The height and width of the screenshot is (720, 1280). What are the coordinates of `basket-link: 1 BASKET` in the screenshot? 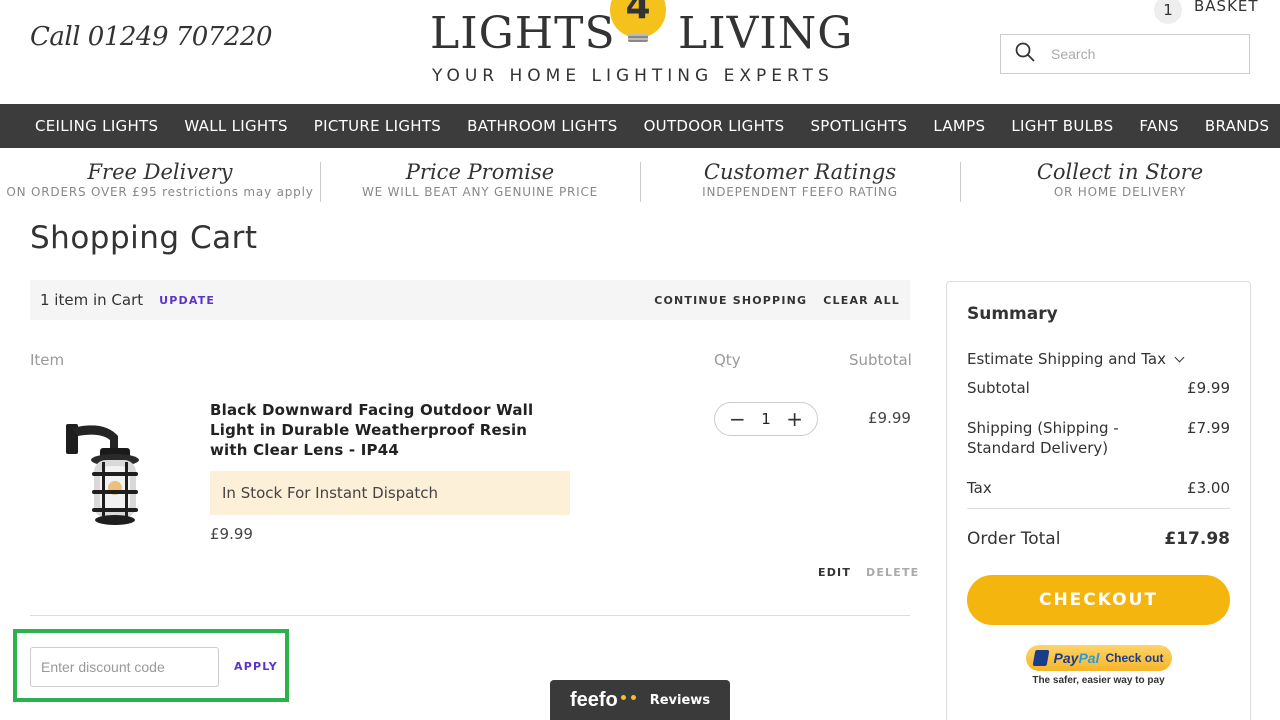 It's located at (1206, 12).